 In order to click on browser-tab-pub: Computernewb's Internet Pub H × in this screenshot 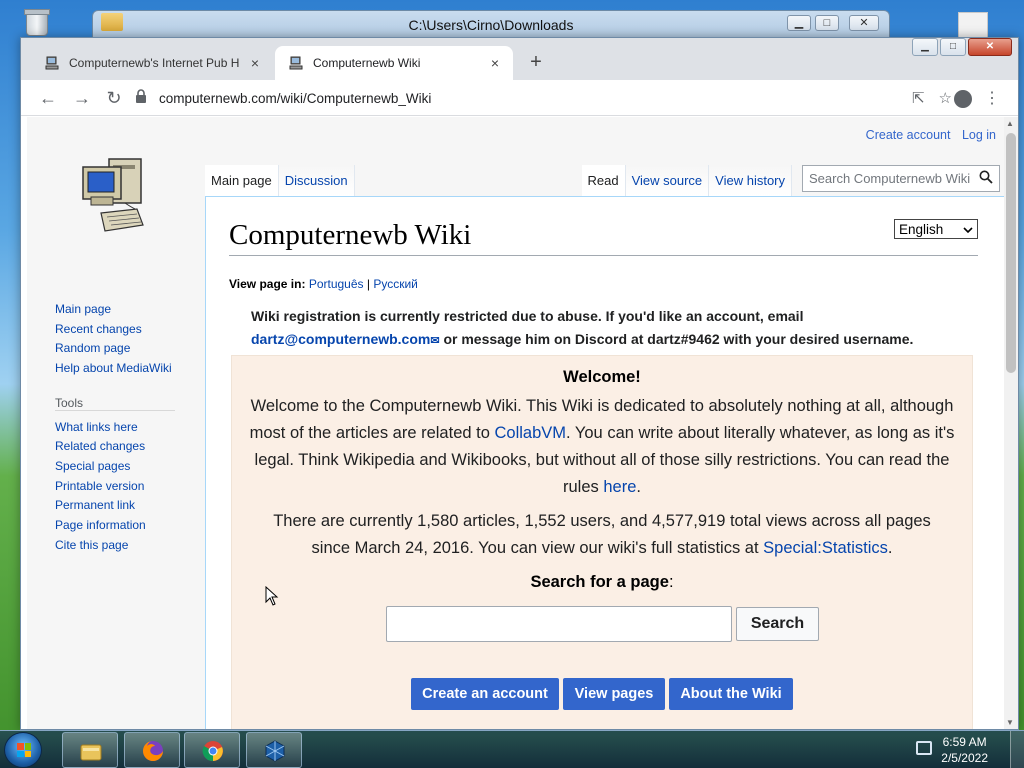, I will do `click(152, 63)`.